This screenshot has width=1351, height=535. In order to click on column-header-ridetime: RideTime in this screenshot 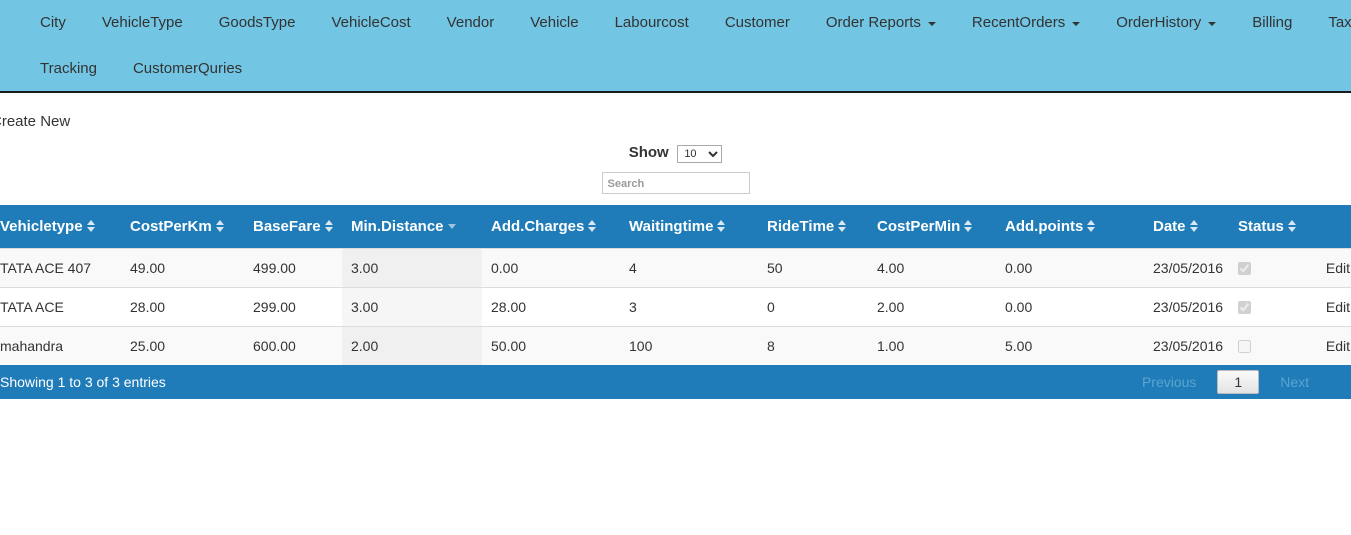, I will do `click(813, 226)`.